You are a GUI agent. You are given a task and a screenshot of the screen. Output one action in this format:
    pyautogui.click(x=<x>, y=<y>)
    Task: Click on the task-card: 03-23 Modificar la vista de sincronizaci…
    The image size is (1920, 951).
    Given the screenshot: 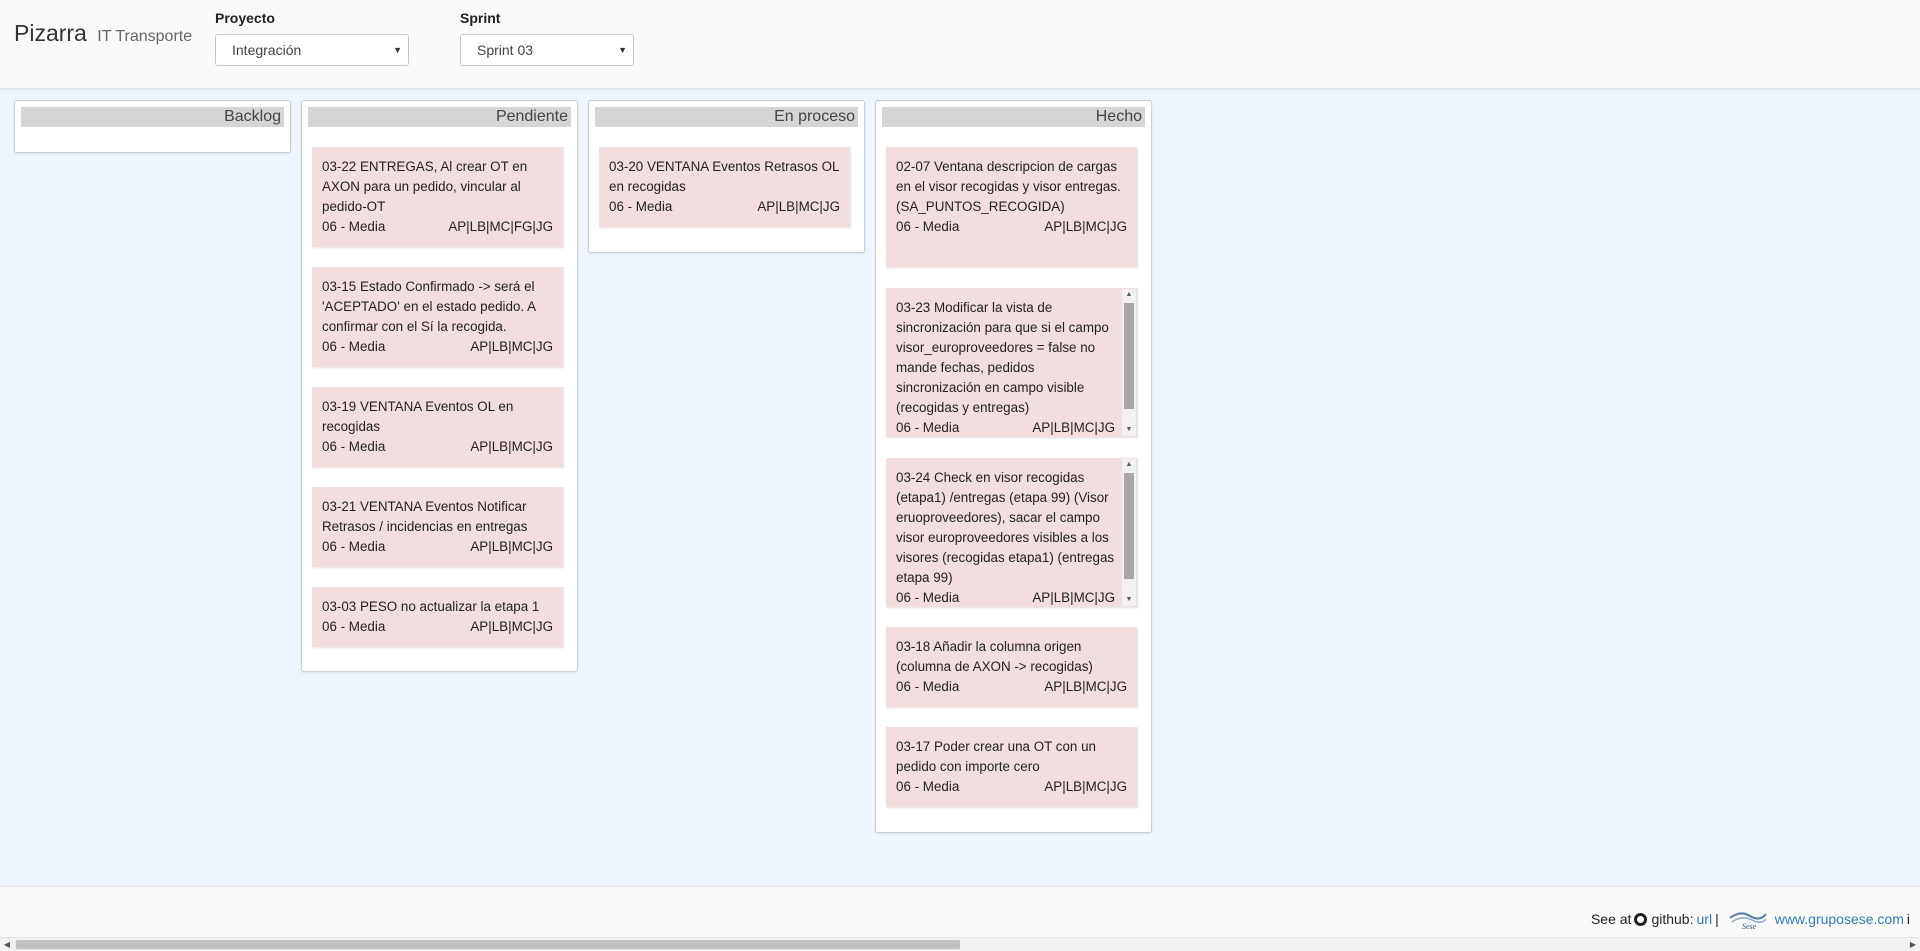 What is the action you would take?
    pyautogui.click(x=1011, y=362)
    